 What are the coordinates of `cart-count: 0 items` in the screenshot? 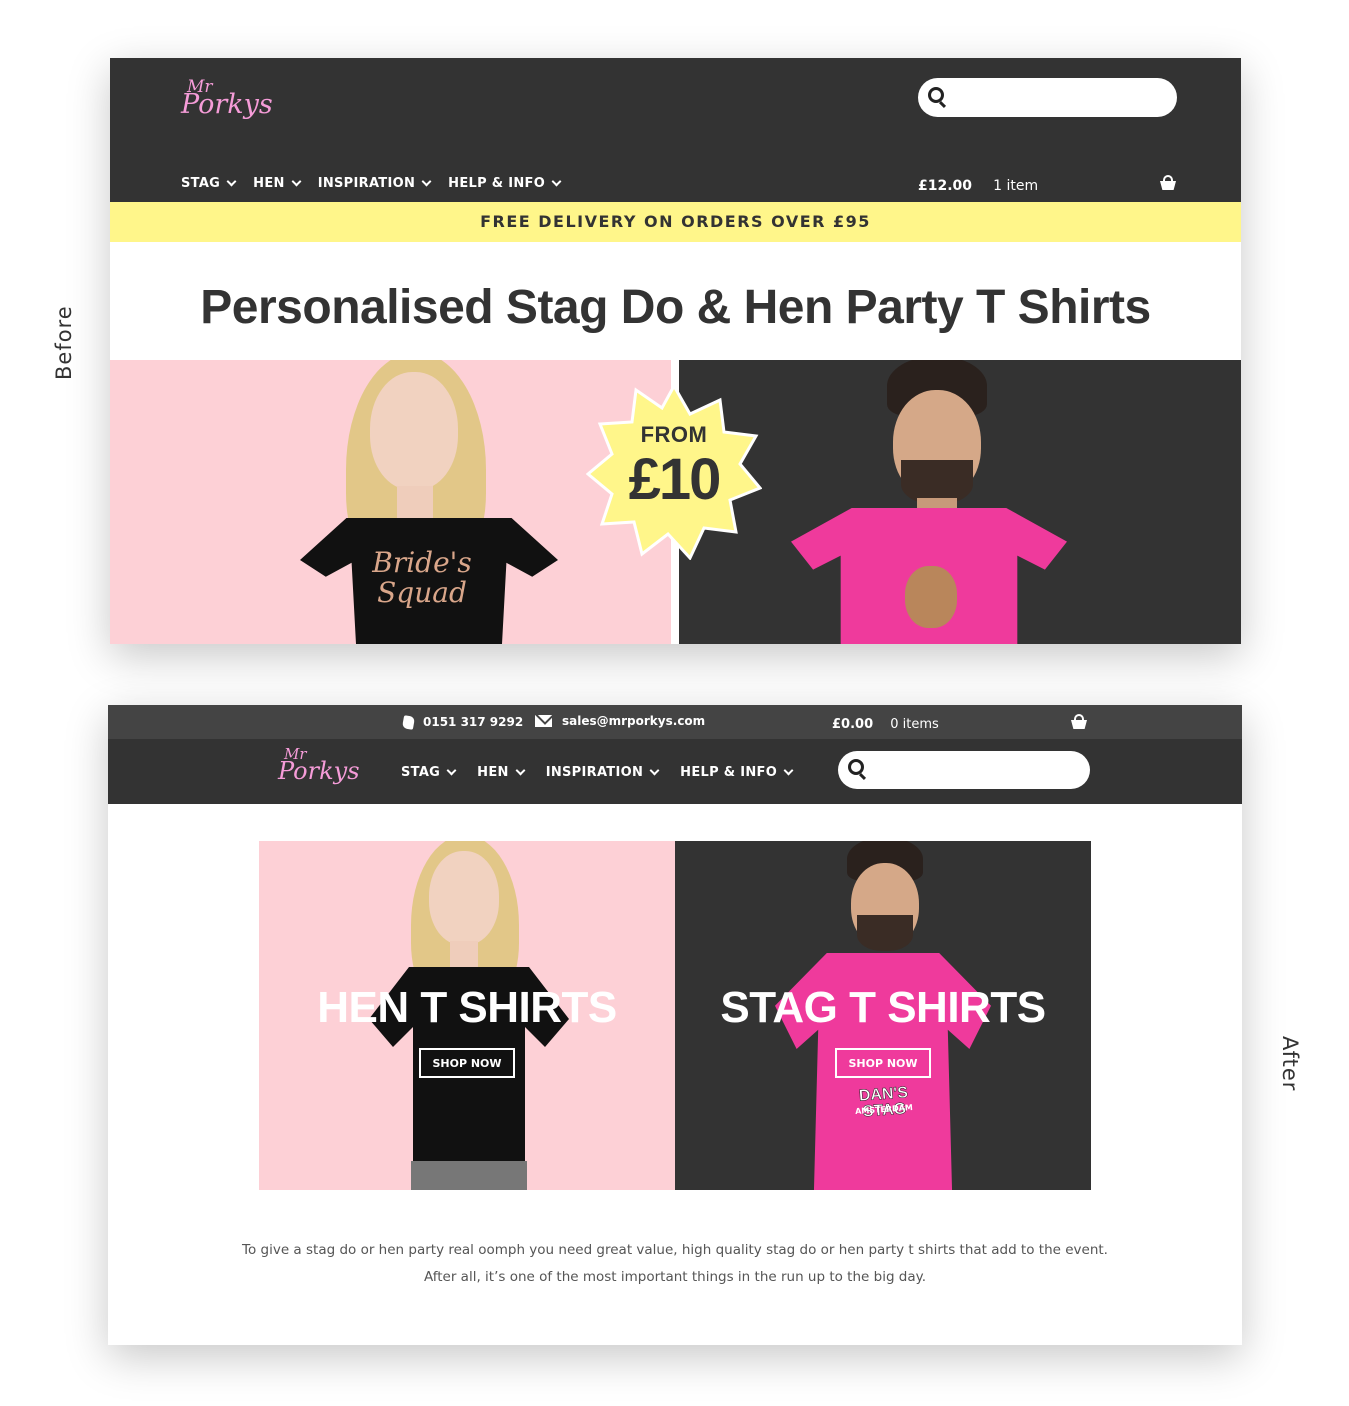 It's located at (914, 724).